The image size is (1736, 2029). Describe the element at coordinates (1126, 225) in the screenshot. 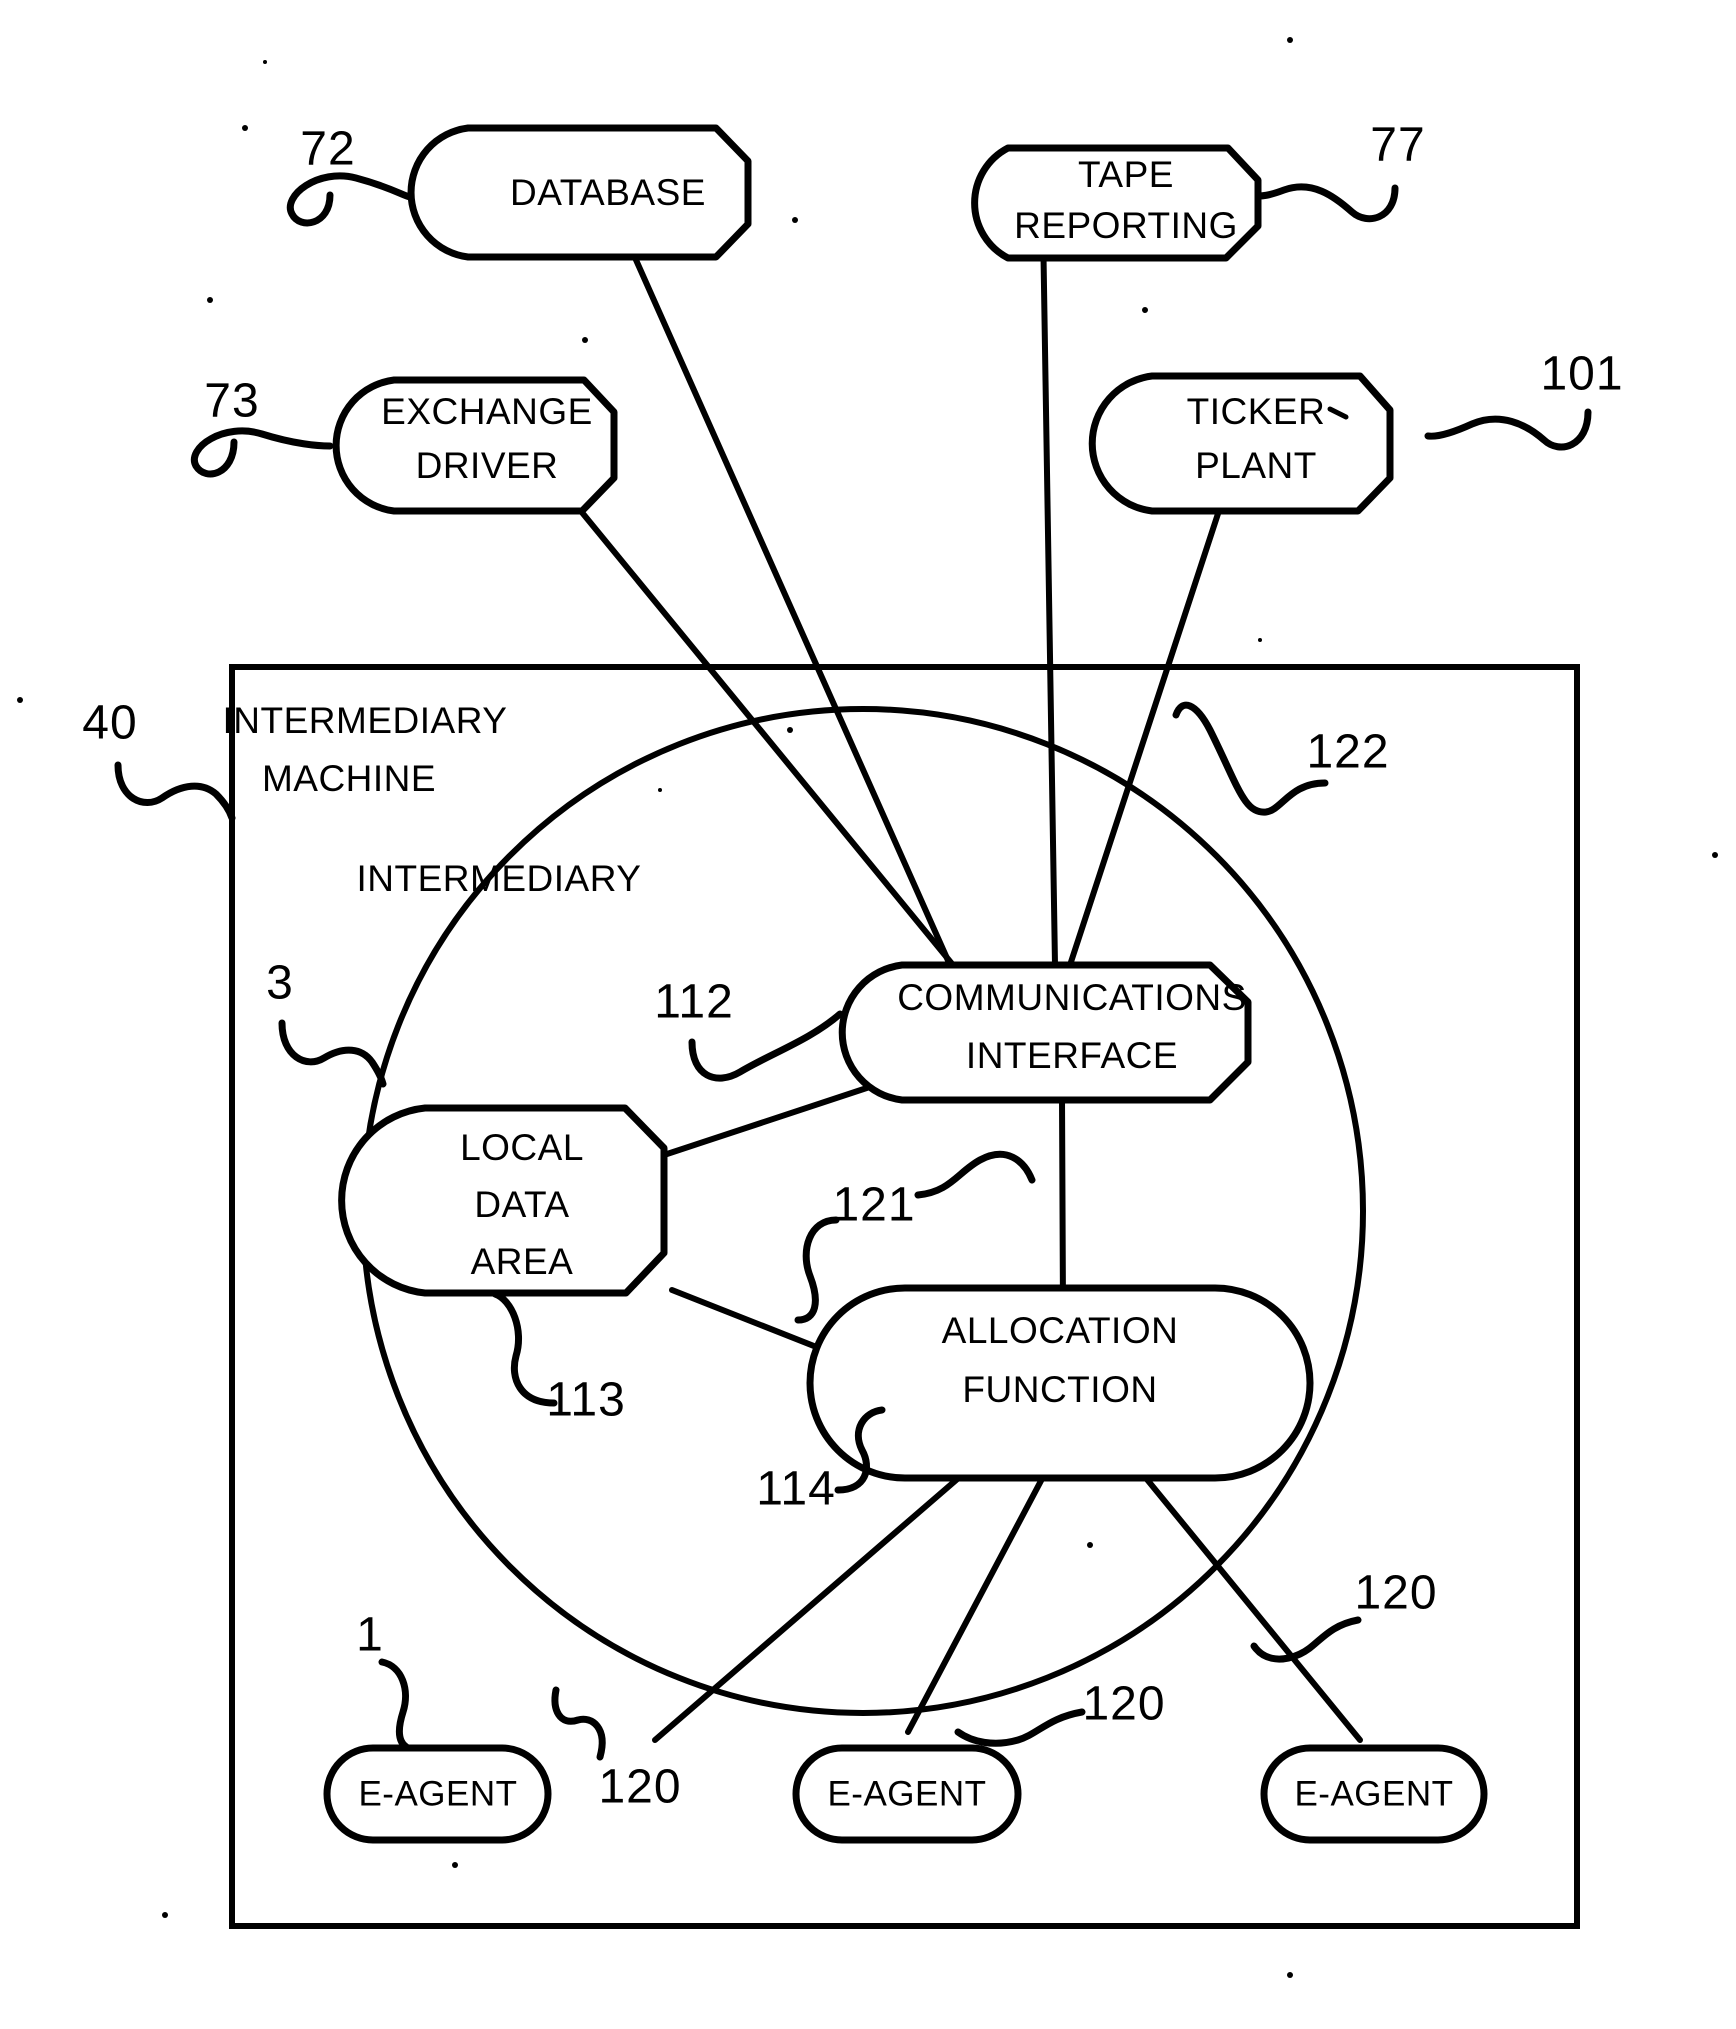

I see `node-tape-reporting-label-line2: REPORTING` at that location.